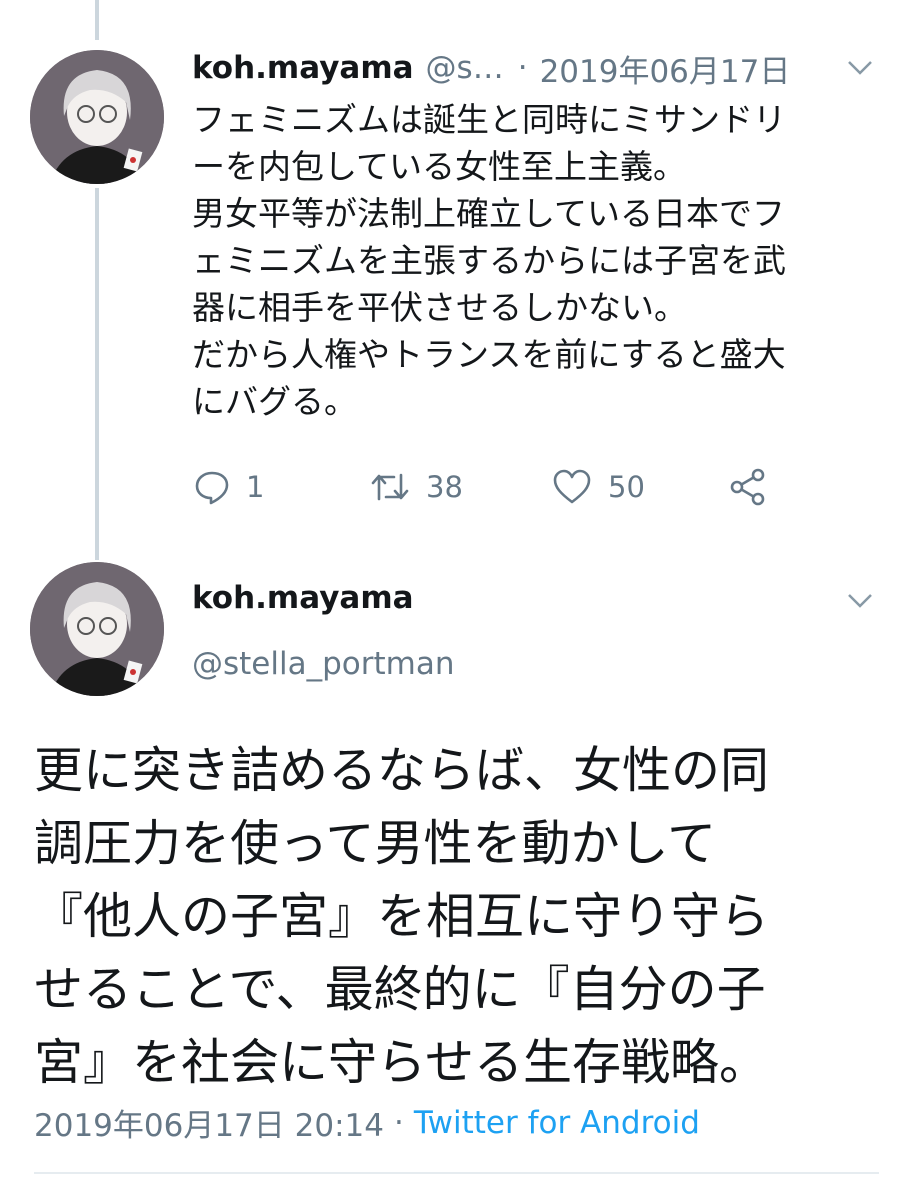 Image resolution: width=909 pixels, height=1200 pixels. Describe the element at coordinates (489, 213) in the screenshot. I see `tweet-text-line: 男女平等が法制上確立している日本でフ` at that location.